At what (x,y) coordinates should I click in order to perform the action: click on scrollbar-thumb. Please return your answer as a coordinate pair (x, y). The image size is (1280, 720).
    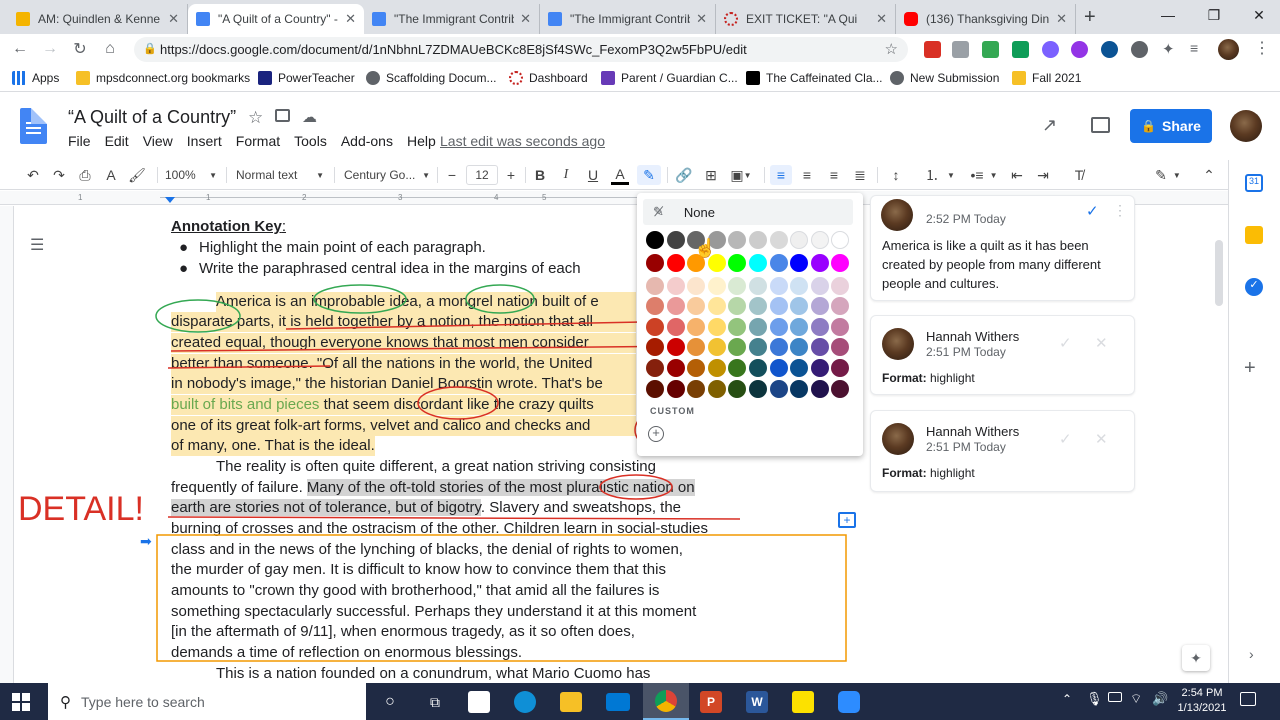
    Looking at the image, I should click on (1219, 273).